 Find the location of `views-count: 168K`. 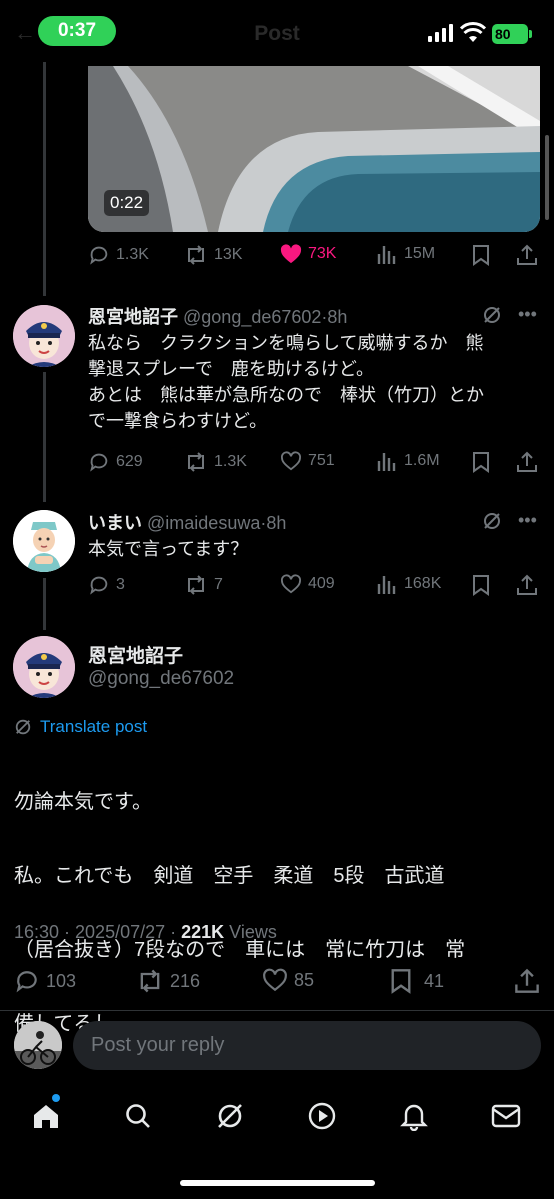

views-count: 168K is located at coordinates (423, 583).